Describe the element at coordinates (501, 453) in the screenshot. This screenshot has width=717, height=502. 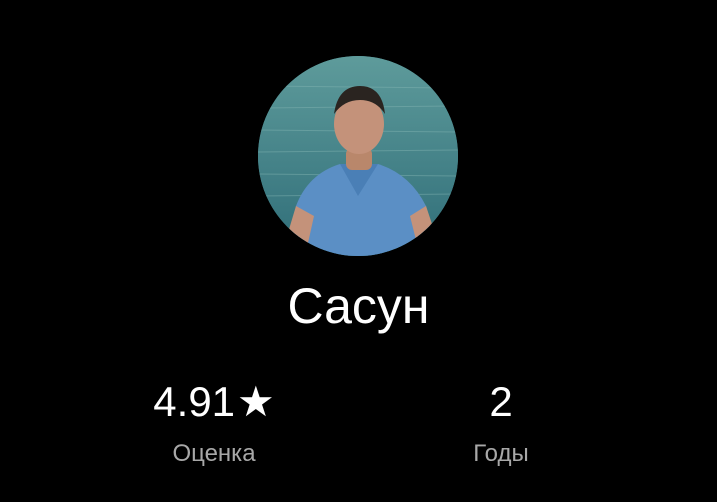
I see `years-label: Годы` at that location.